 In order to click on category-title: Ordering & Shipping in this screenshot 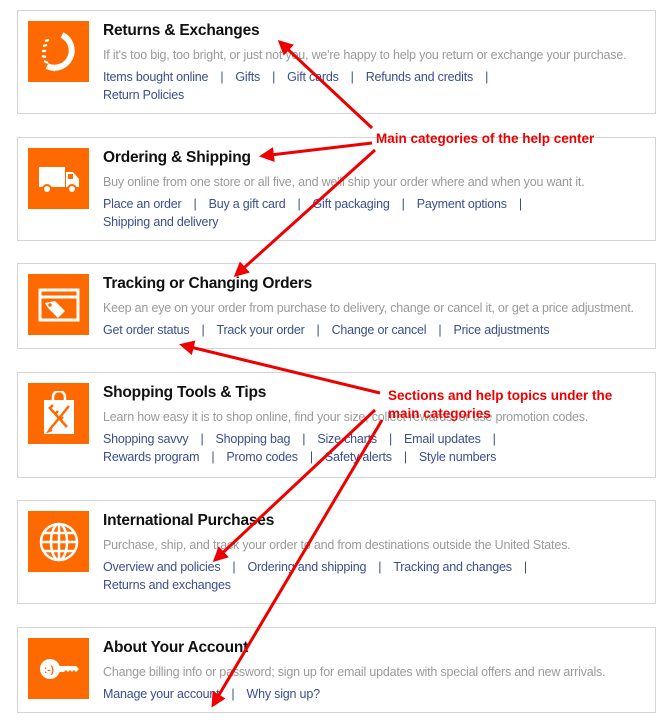, I will do `click(374, 158)`.